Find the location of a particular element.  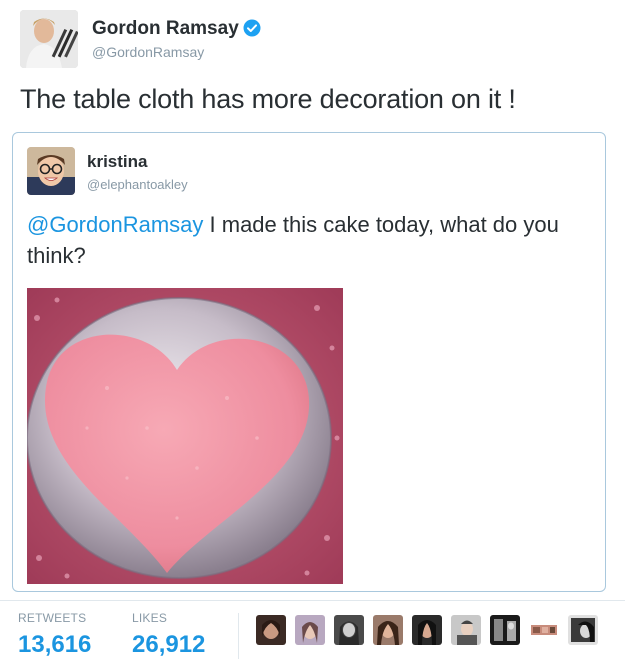

verified-badge-icon is located at coordinates (252, 30).